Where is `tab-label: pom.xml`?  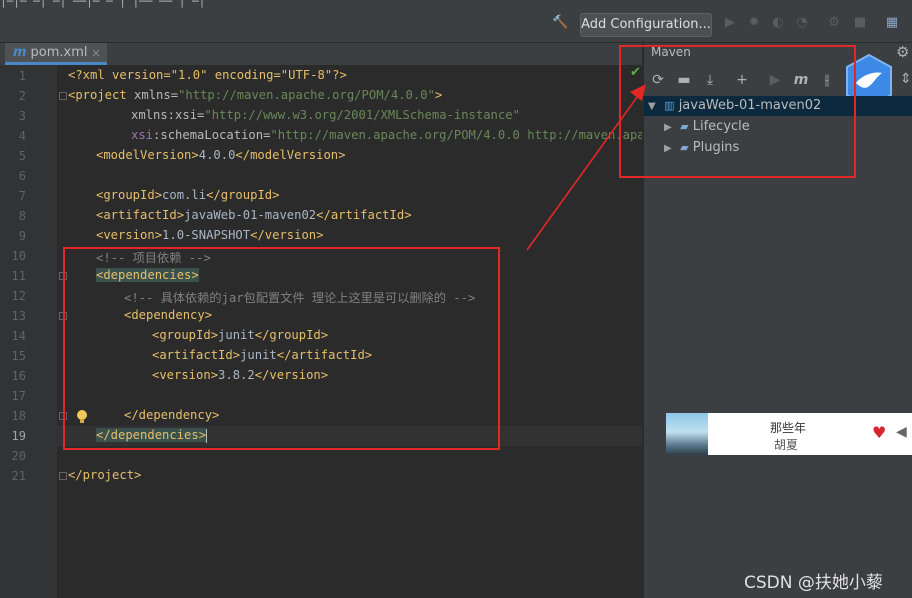 tab-label: pom.xml is located at coordinates (59, 52).